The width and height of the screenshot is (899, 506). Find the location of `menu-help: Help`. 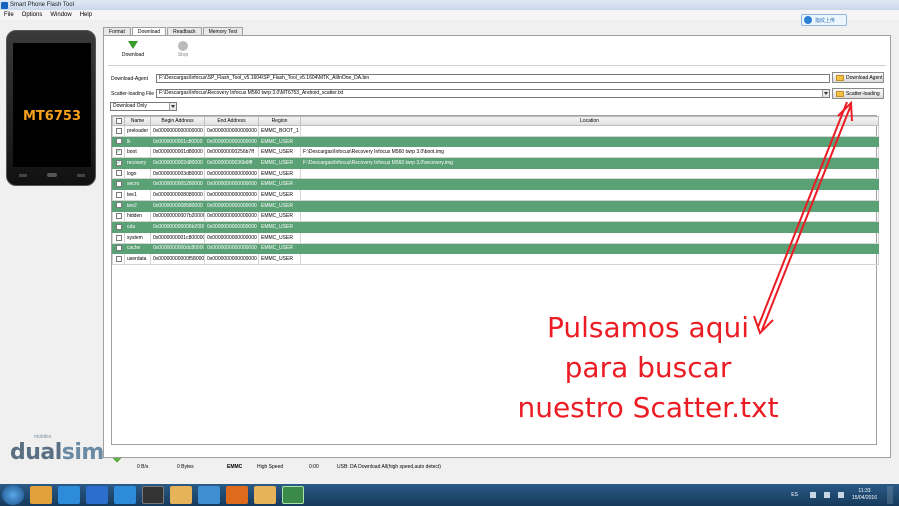

menu-help: Help is located at coordinates (86, 15).